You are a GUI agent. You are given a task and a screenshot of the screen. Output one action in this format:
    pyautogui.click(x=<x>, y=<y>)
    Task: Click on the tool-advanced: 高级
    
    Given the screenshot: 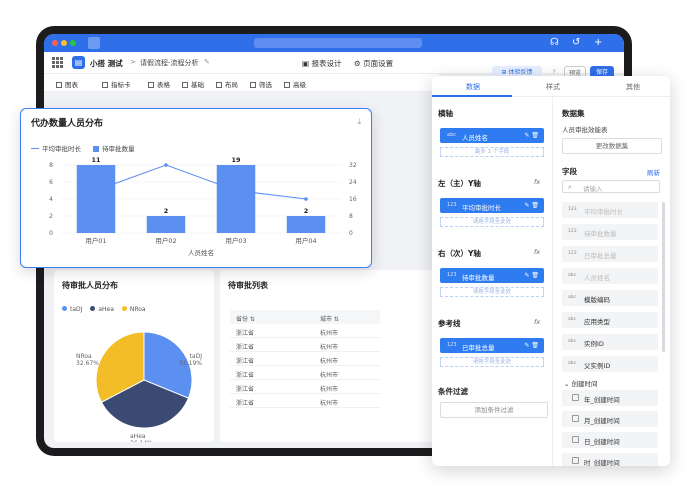 What is the action you would take?
    pyautogui.click(x=295, y=84)
    